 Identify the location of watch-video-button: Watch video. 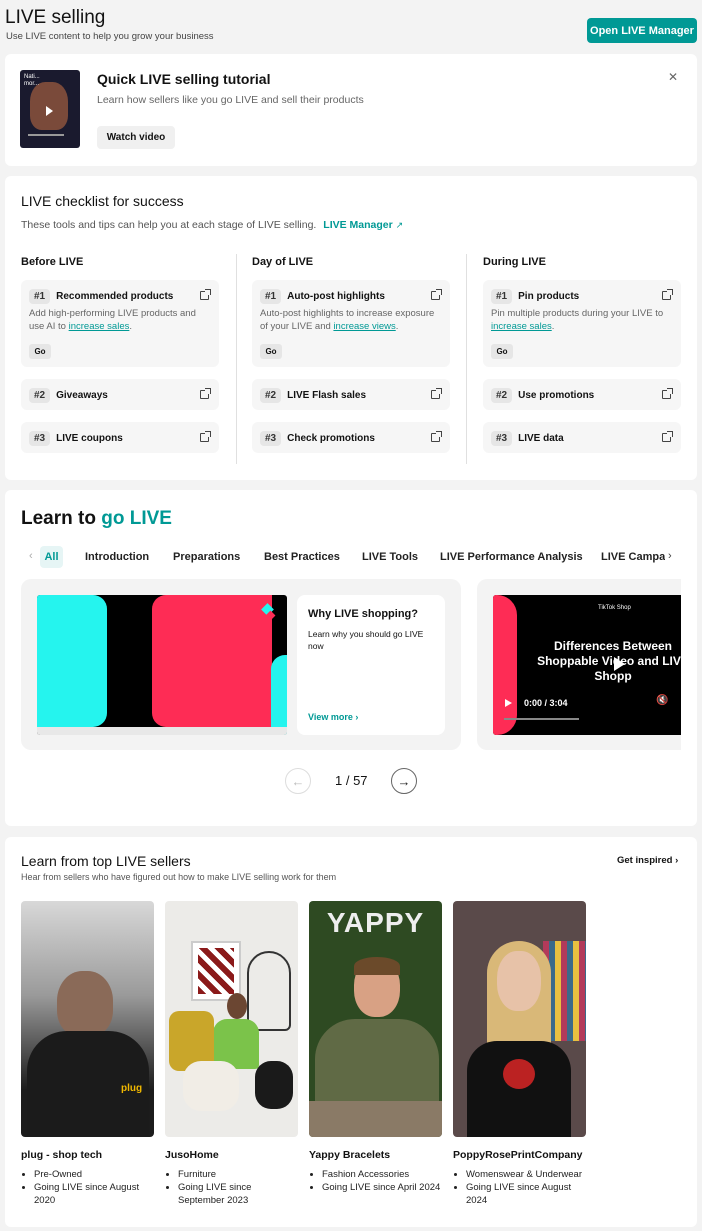
(136, 137).